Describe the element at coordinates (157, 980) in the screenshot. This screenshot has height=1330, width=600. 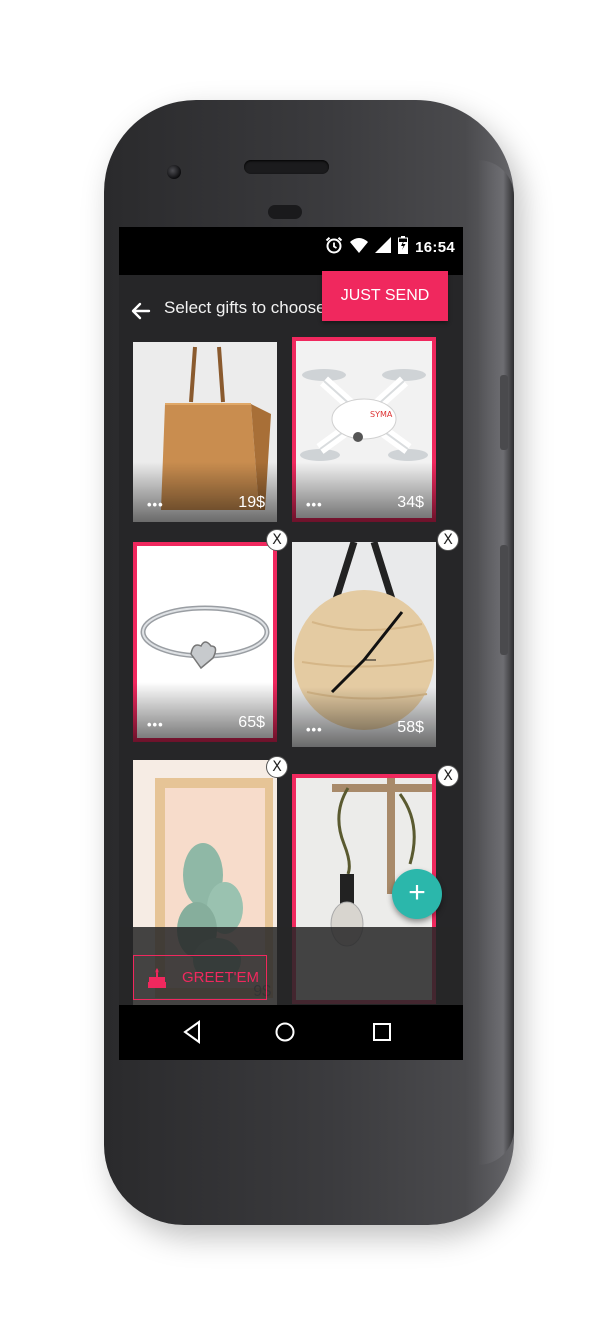
I see `cake-icon` at that location.